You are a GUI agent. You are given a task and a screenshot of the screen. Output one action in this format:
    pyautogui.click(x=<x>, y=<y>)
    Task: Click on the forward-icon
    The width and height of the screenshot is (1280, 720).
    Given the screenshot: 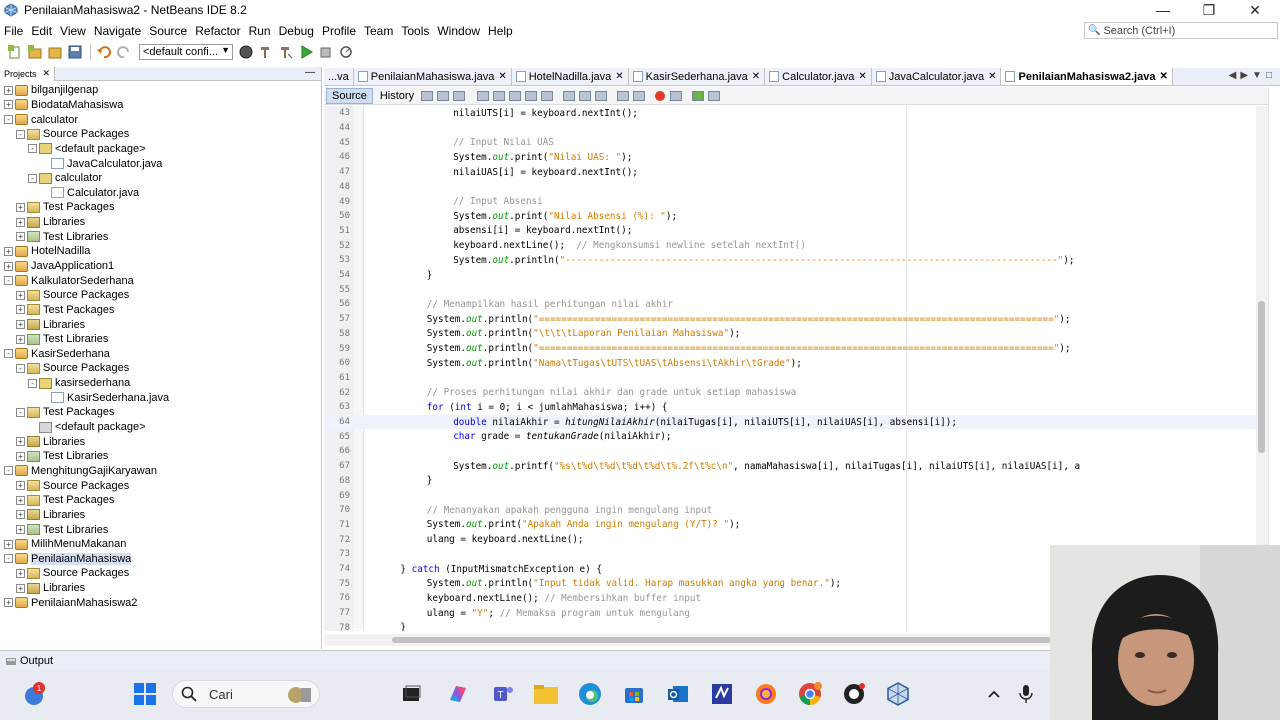 What is the action you would take?
    pyautogui.click(x=459, y=95)
    